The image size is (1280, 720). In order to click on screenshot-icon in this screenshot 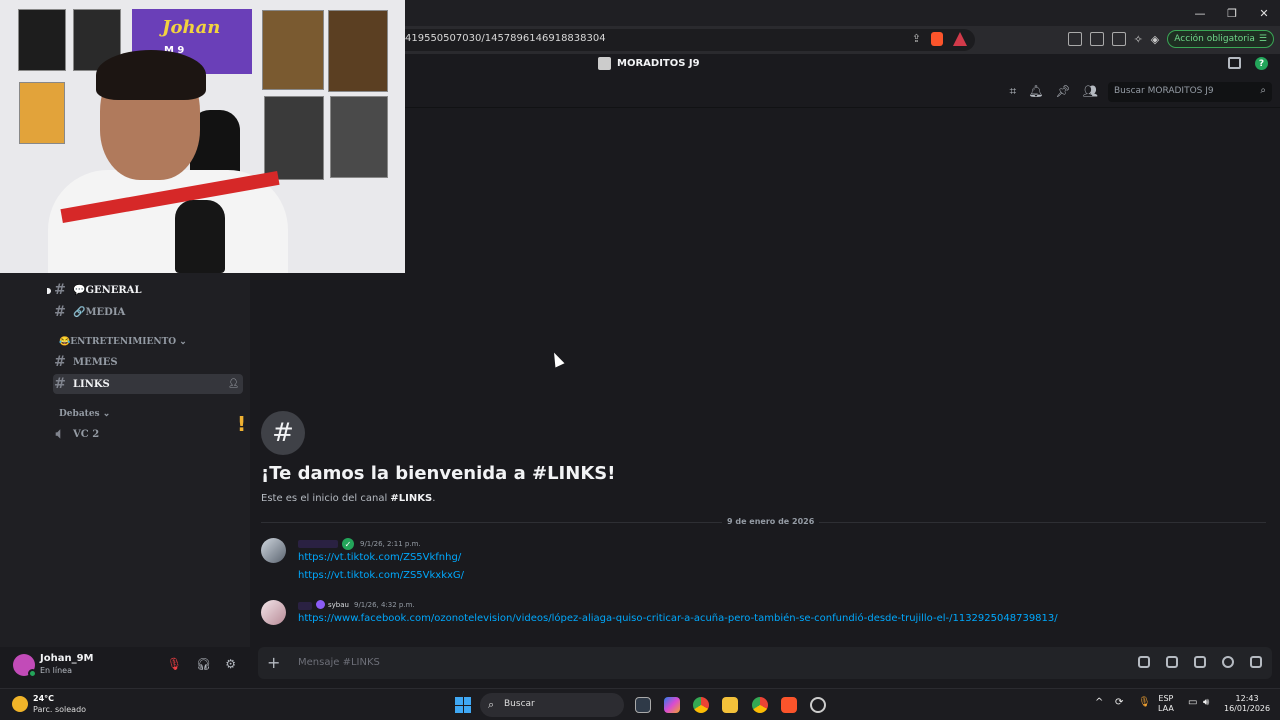, I will do `click(1074, 39)`.